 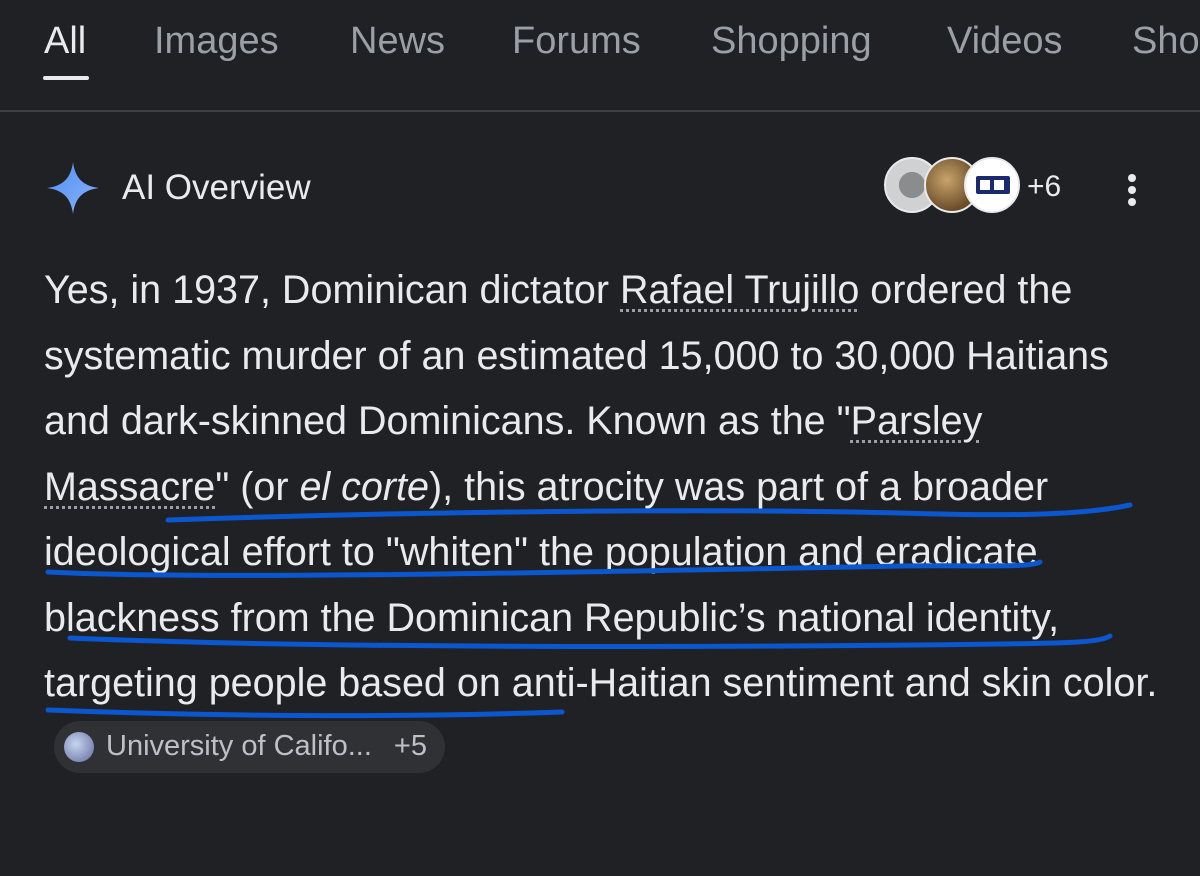 I want to click on tab-images: Images, so click(x=216, y=41).